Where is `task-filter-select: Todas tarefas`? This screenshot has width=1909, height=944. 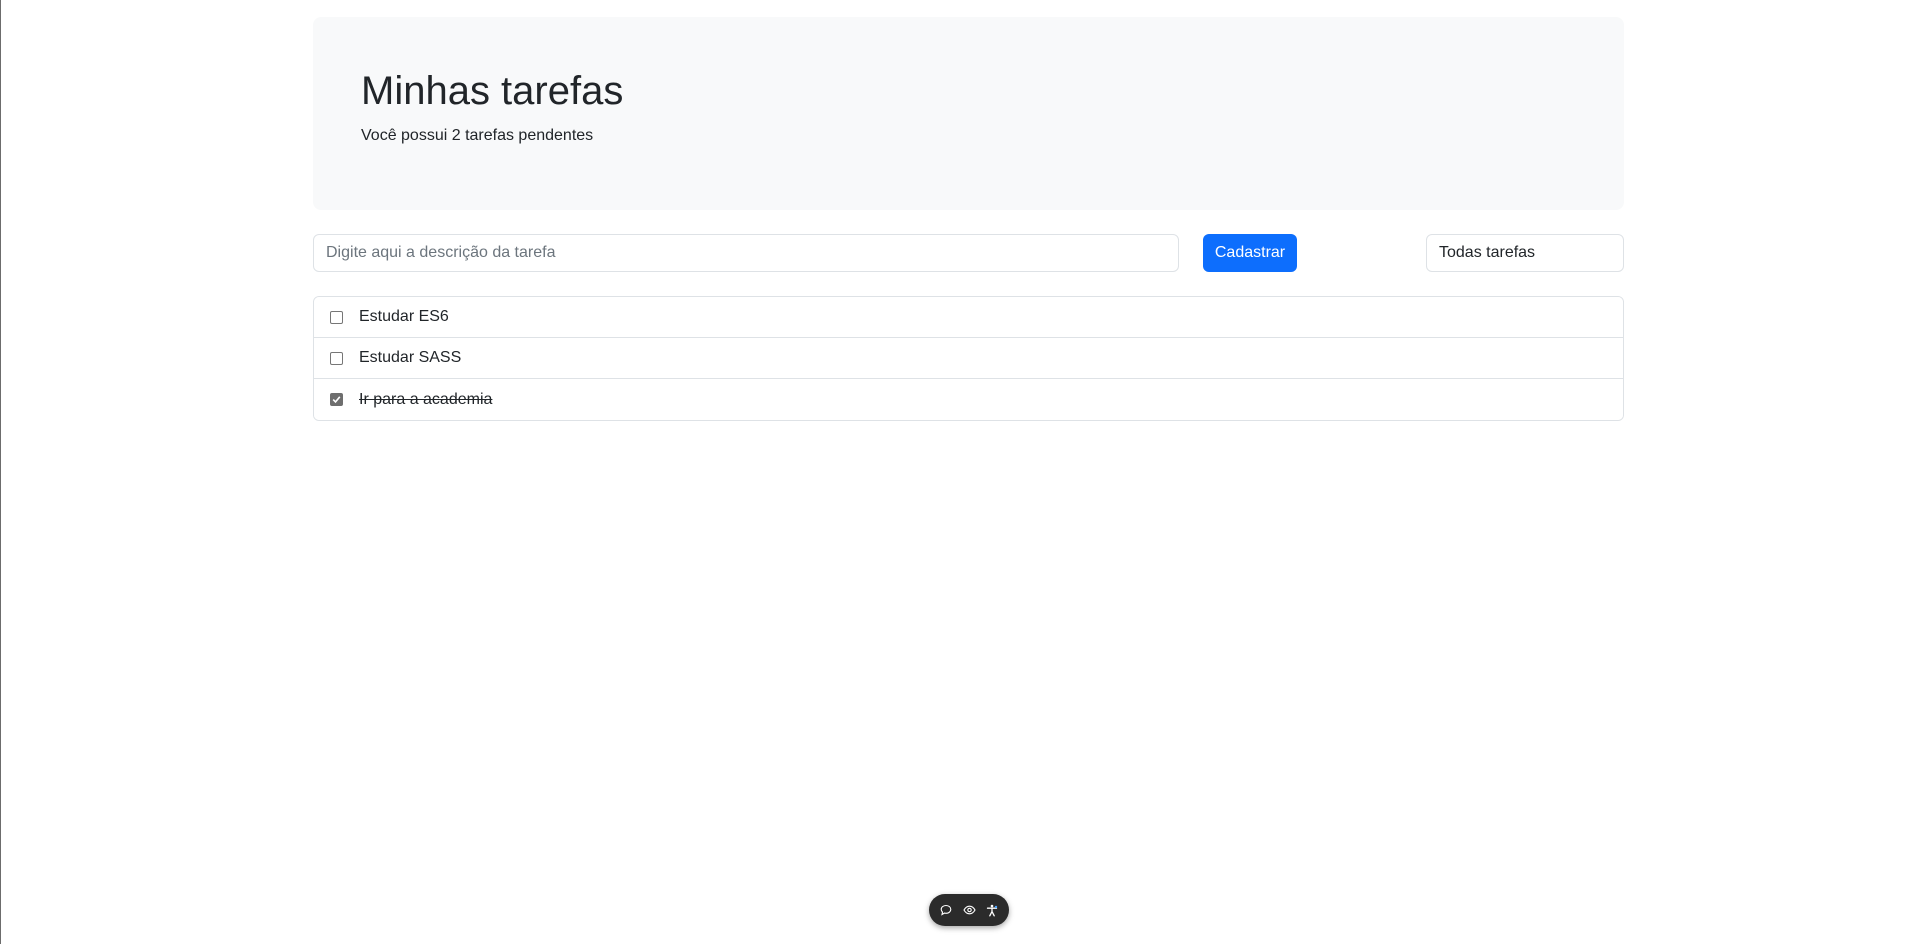 task-filter-select: Todas tarefas is located at coordinates (1525, 253).